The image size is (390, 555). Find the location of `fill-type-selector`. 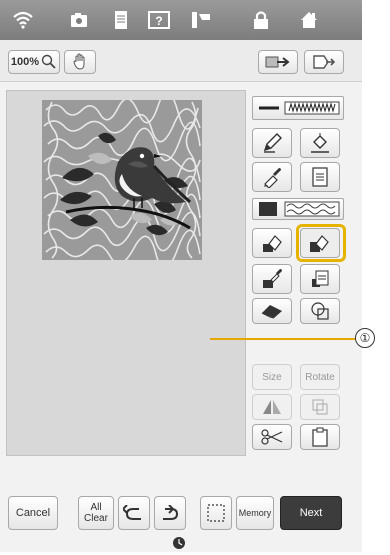

fill-type-selector is located at coordinates (298, 209).